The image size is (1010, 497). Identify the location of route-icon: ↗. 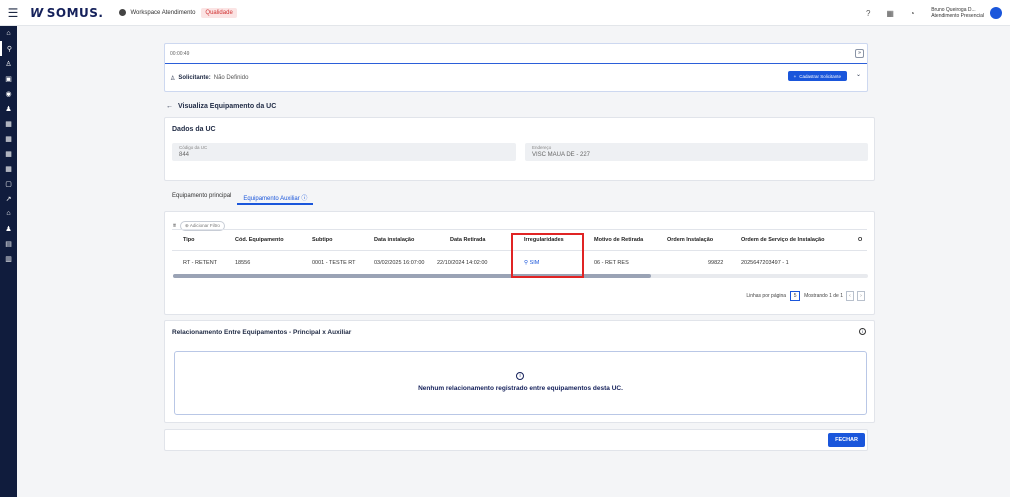
(8, 198).